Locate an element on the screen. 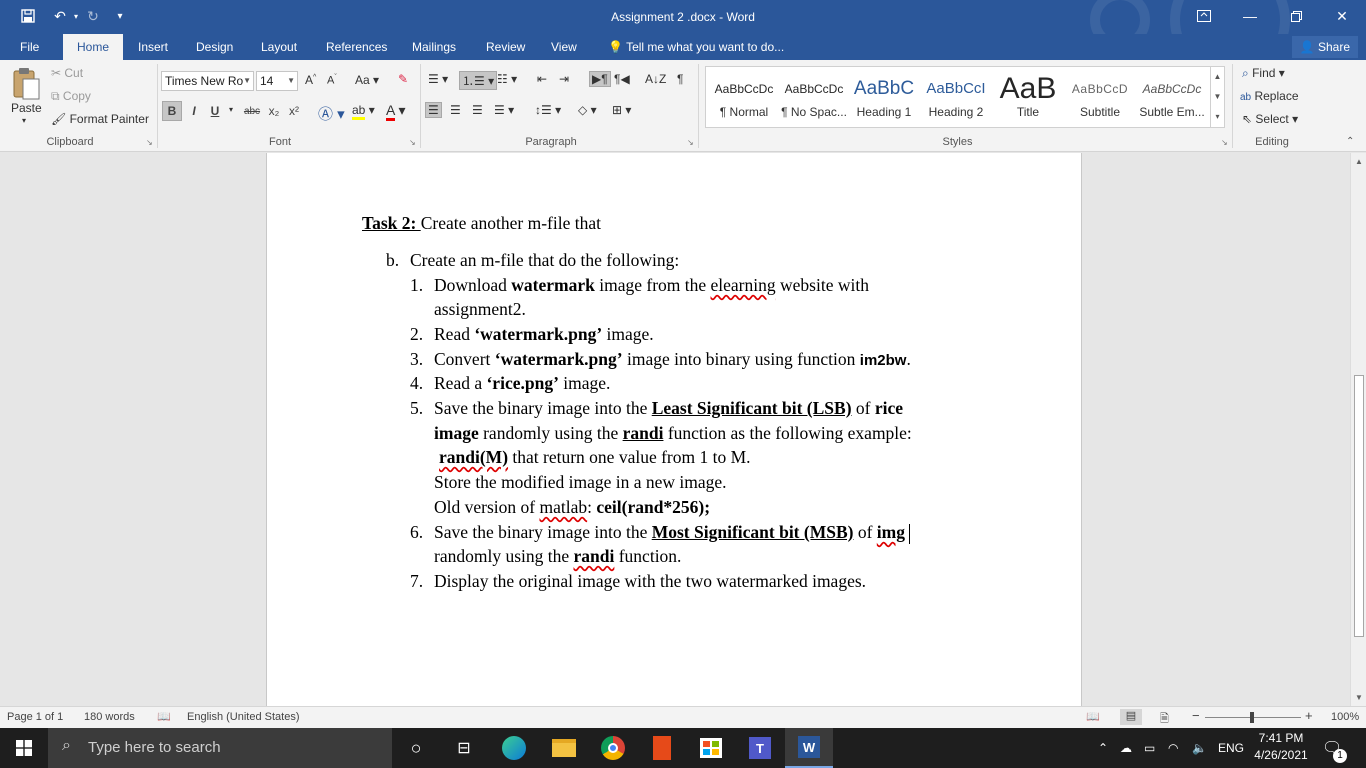 The image size is (1366, 768). tab-design: Design is located at coordinates (214, 47).